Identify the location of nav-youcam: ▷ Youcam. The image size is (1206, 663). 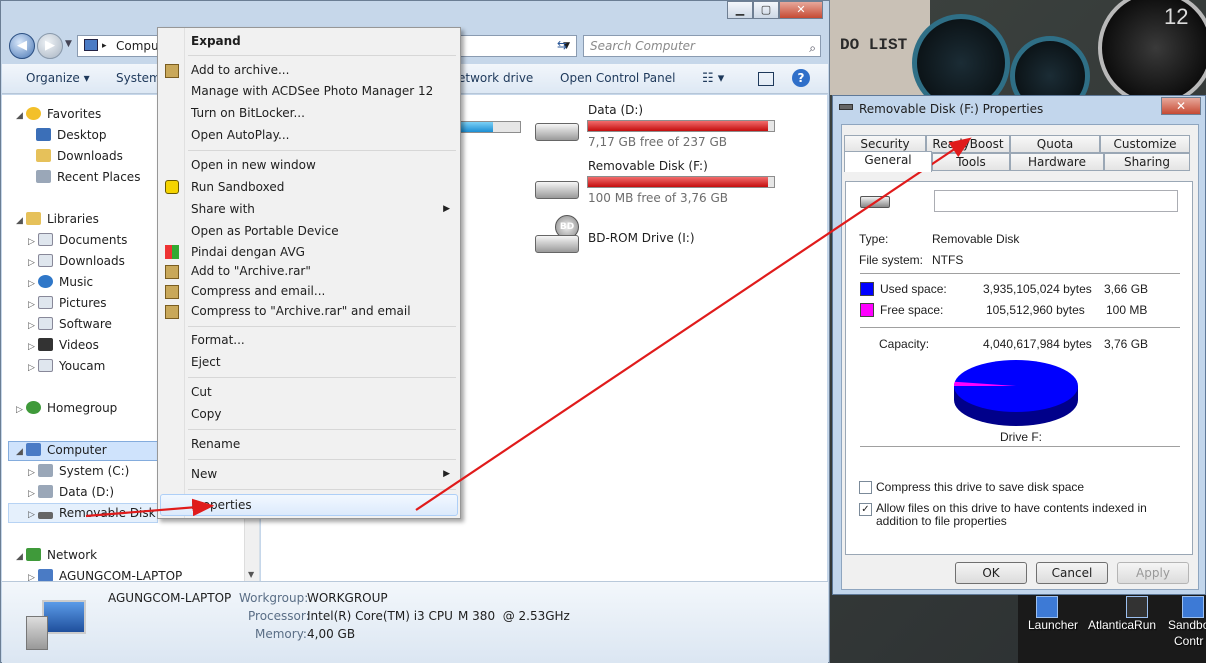
(66, 366).